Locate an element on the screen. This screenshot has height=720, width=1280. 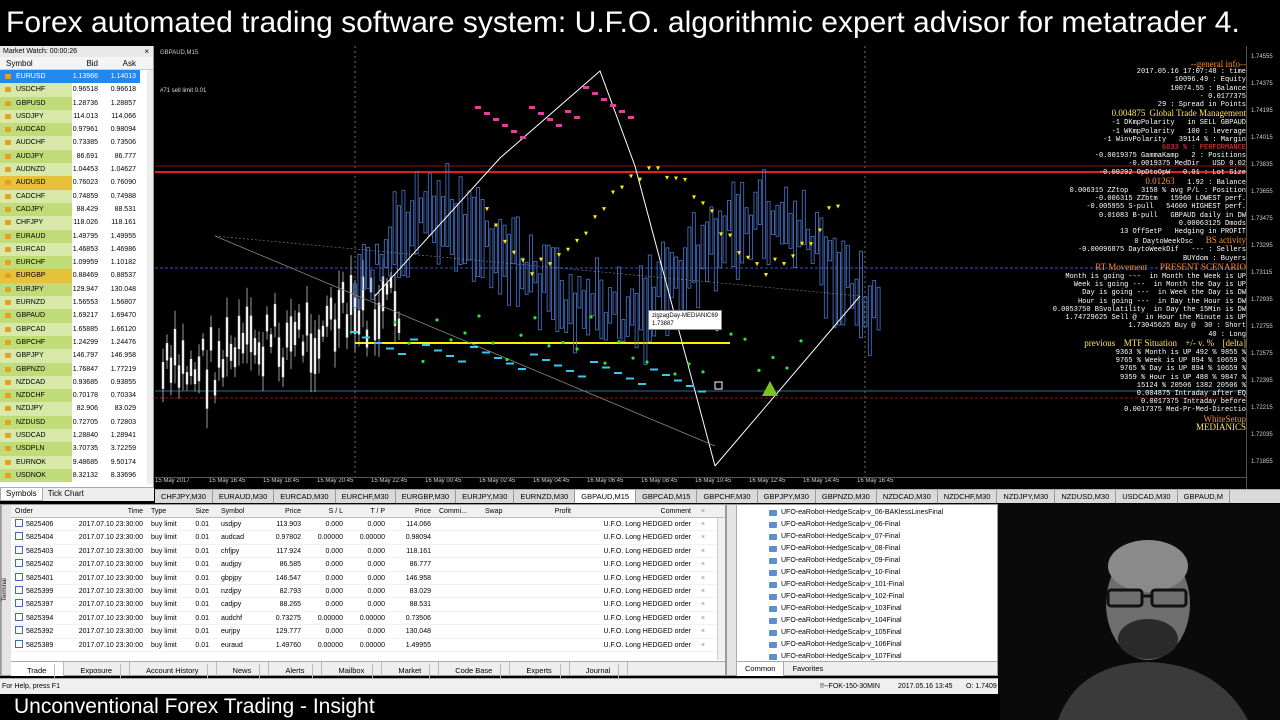
market-watch-row: USDNOK 8.32132 8.33696 is located at coordinates (76, 475).